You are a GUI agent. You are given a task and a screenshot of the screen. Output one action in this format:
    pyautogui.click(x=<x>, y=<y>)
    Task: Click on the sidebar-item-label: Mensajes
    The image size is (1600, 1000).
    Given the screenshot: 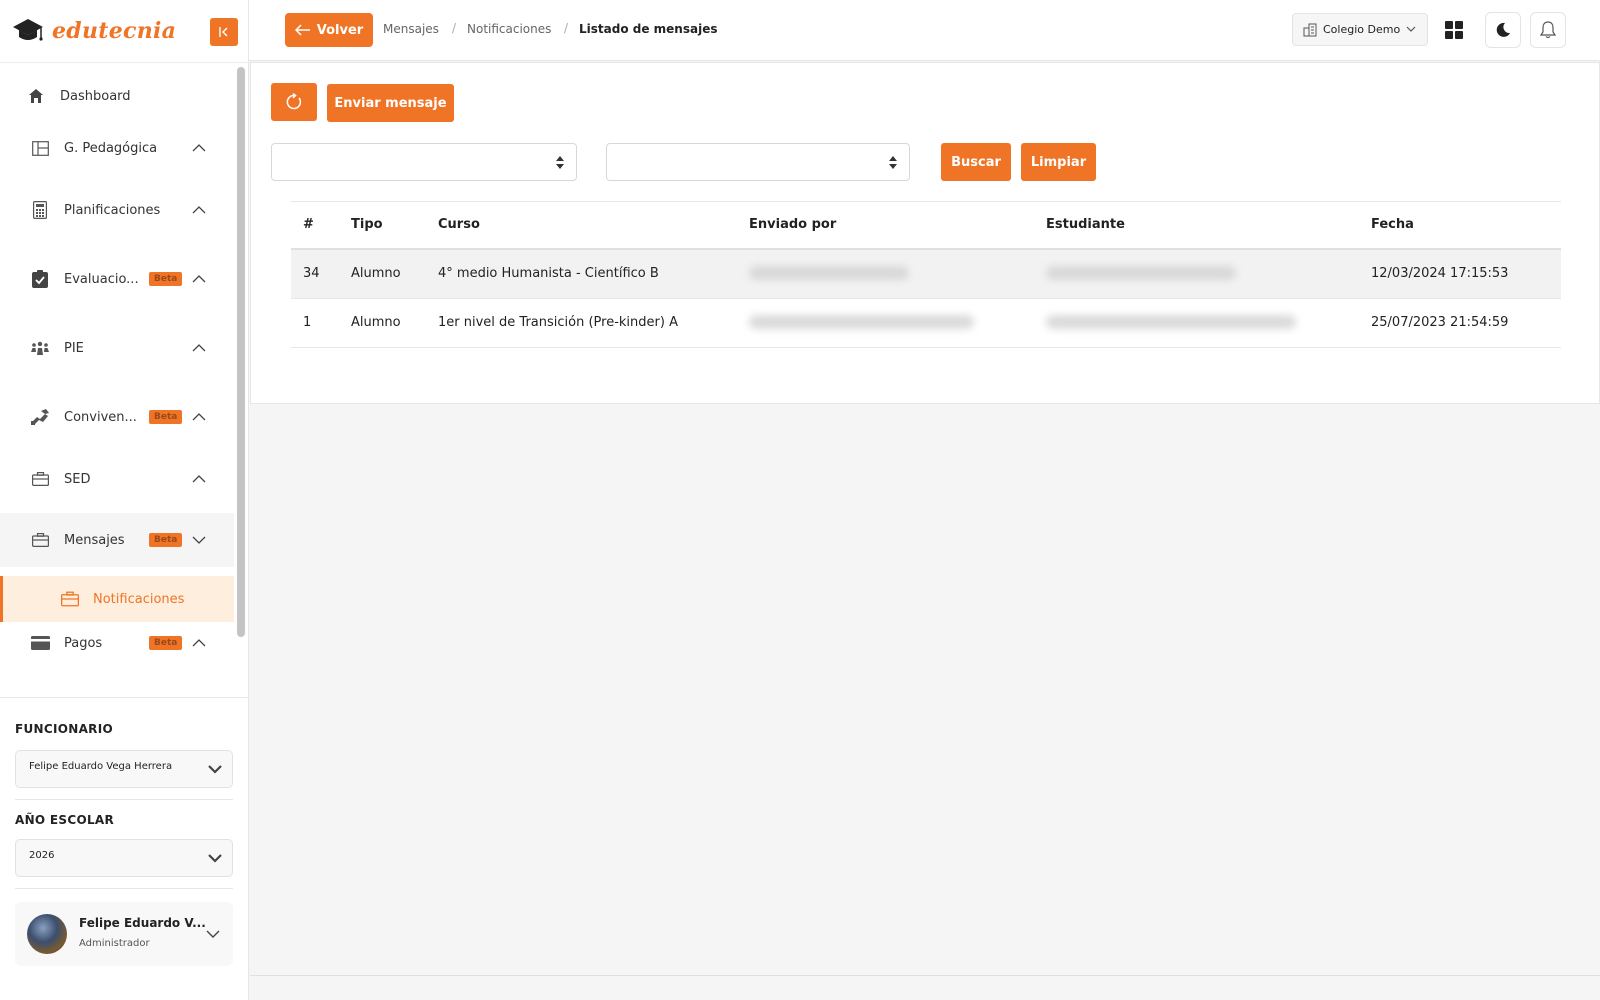 What is the action you would take?
    pyautogui.click(x=94, y=540)
    